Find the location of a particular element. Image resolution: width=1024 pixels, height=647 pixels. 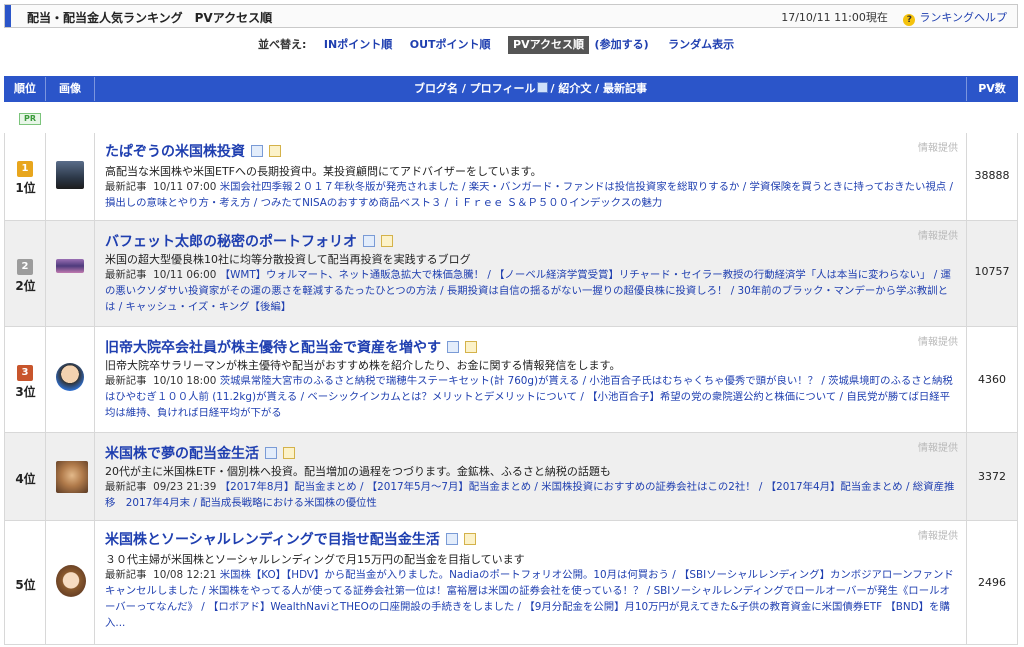

blog-title-link: バフェット太郎の秘密のポートフォリオ is located at coordinates (249, 241).